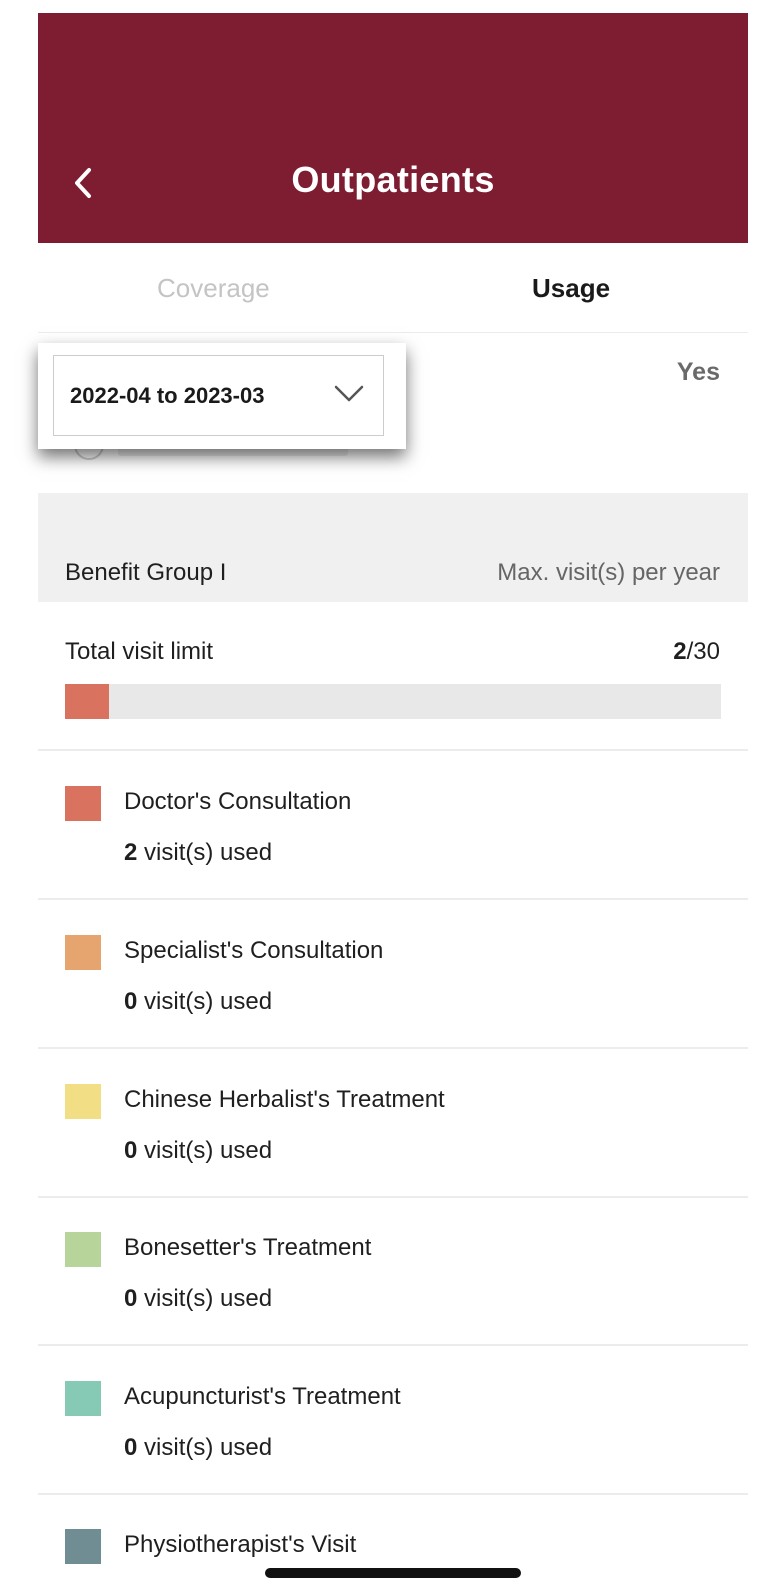 This screenshot has width=774, height=1586. What do you see at coordinates (262, 1396) in the screenshot?
I see `item-label: Acupuncturist's Treatment` at bounding box center [262, 1396].